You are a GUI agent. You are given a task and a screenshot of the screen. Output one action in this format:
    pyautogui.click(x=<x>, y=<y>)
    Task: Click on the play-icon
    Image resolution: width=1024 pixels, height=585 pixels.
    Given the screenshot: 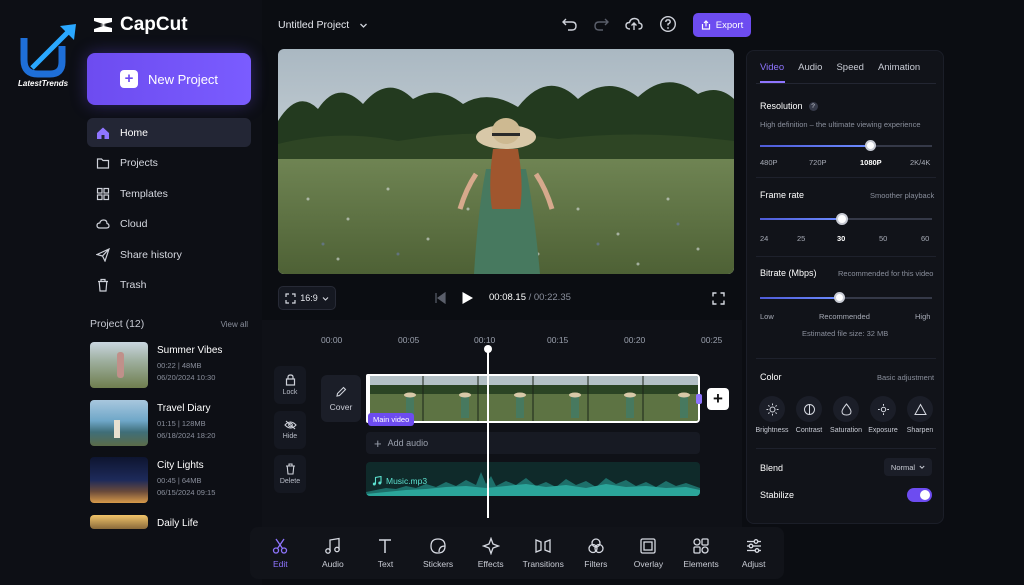 What is the action you would take?
    pyautogui.click(x=467, y=298)
    